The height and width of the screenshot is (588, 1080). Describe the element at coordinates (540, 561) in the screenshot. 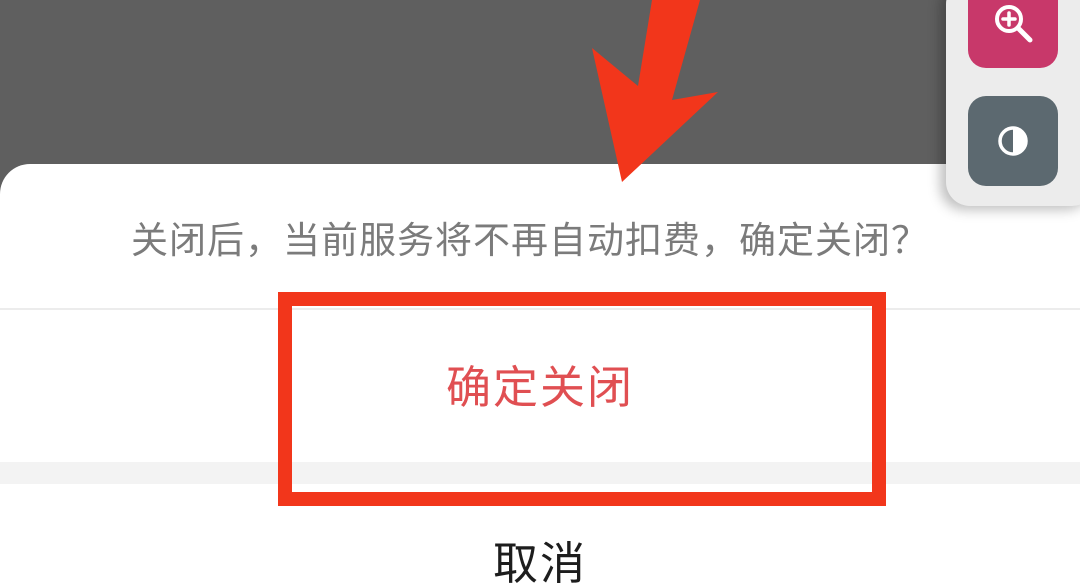

I see `cancel-label: 取消` at that location.